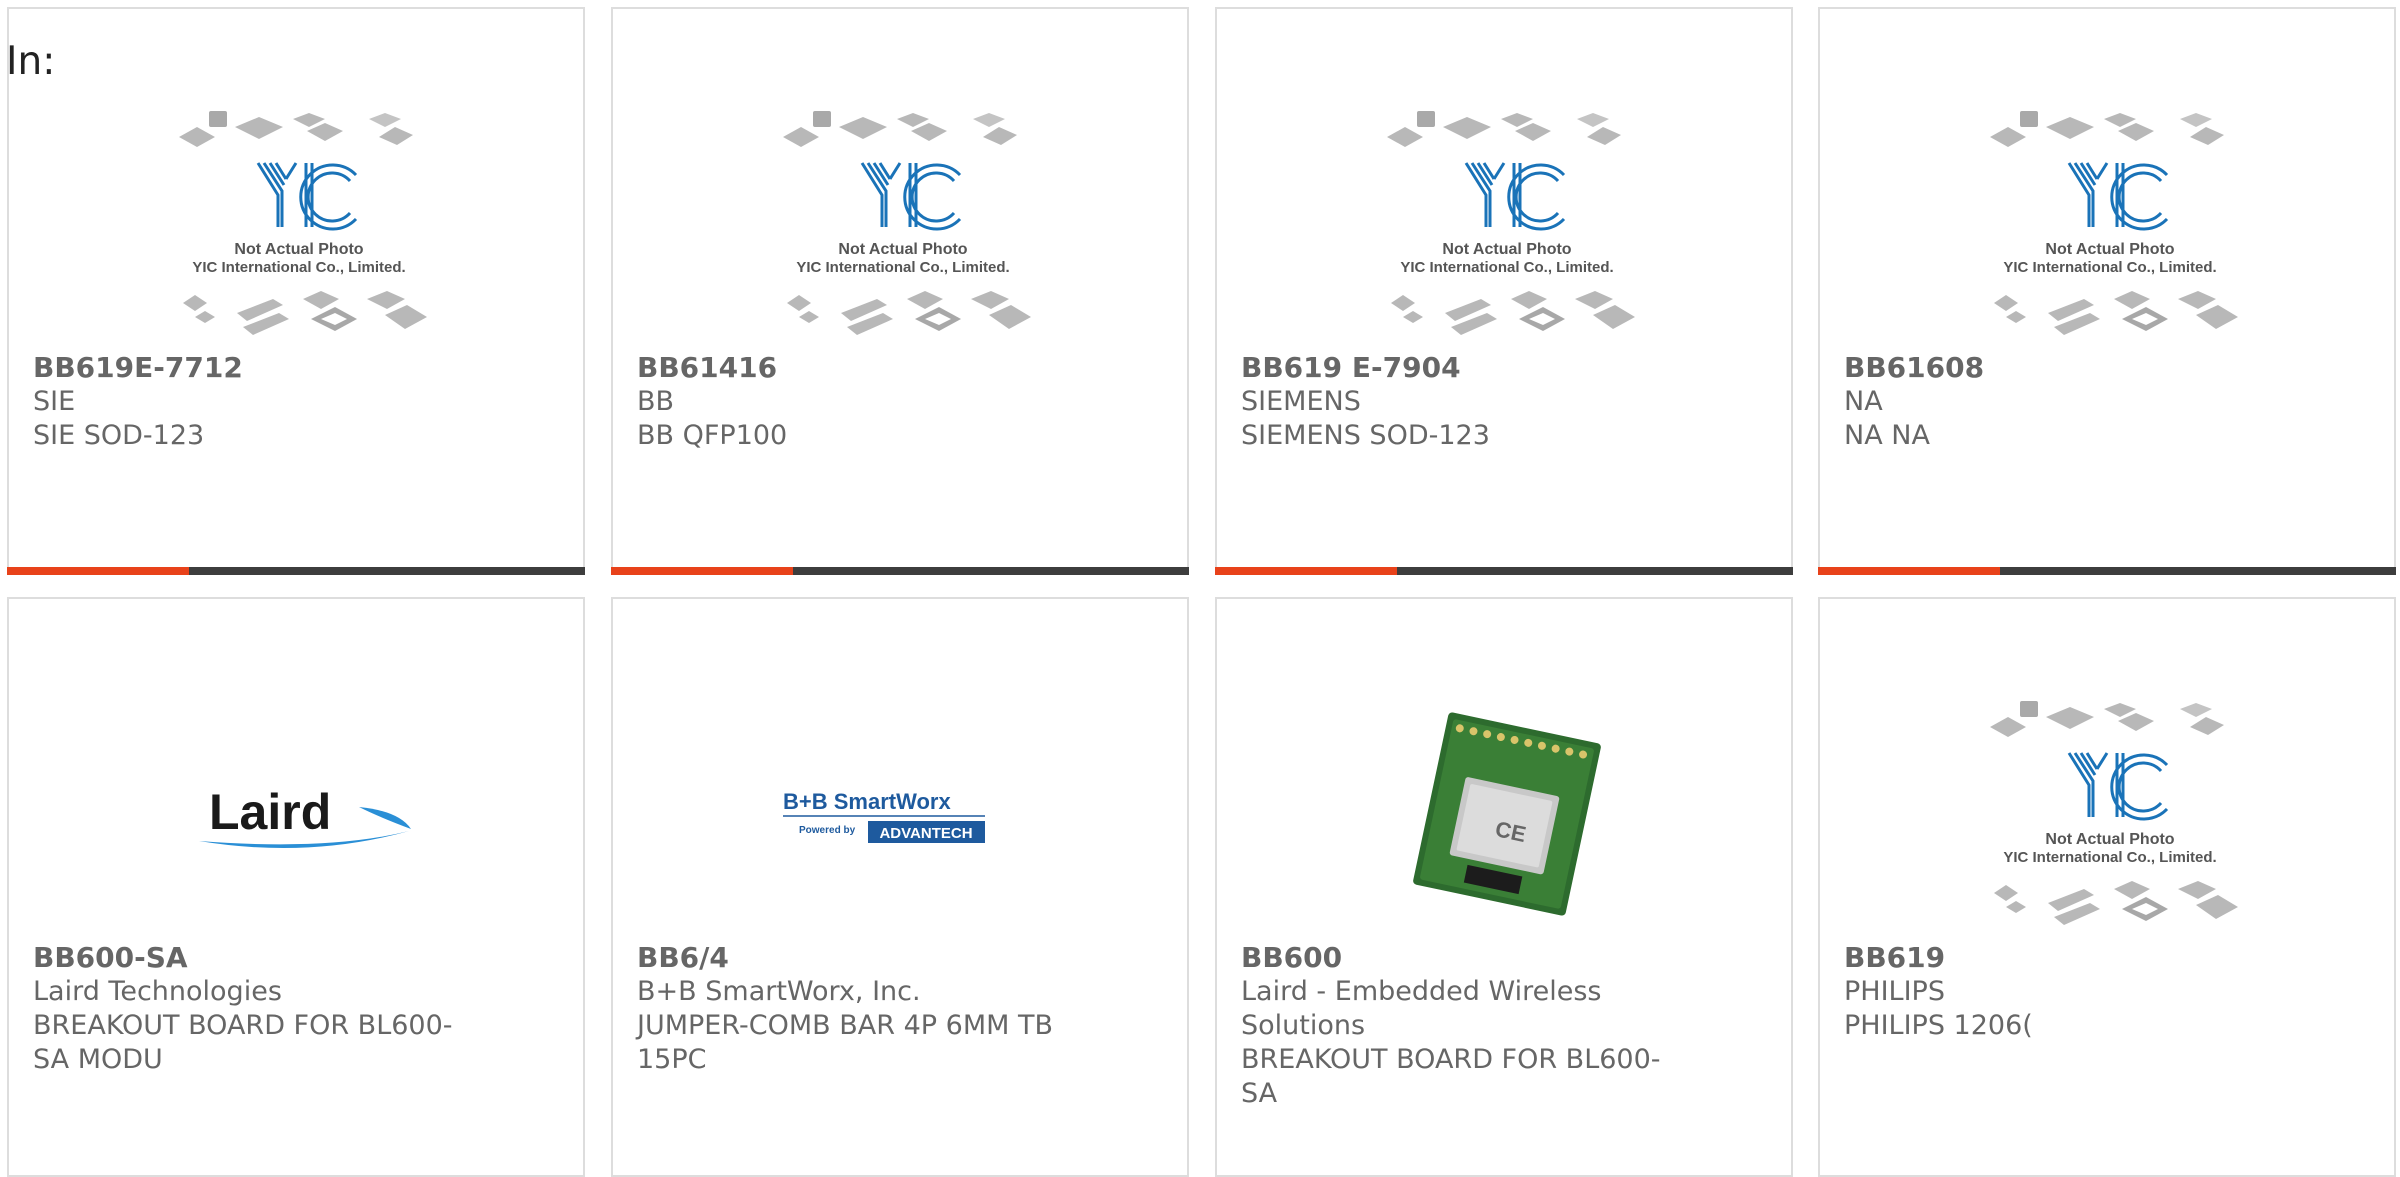  Describe the element at coordinates (270, 812) in the screenshot. I see `svg-text: Laird` at that location.